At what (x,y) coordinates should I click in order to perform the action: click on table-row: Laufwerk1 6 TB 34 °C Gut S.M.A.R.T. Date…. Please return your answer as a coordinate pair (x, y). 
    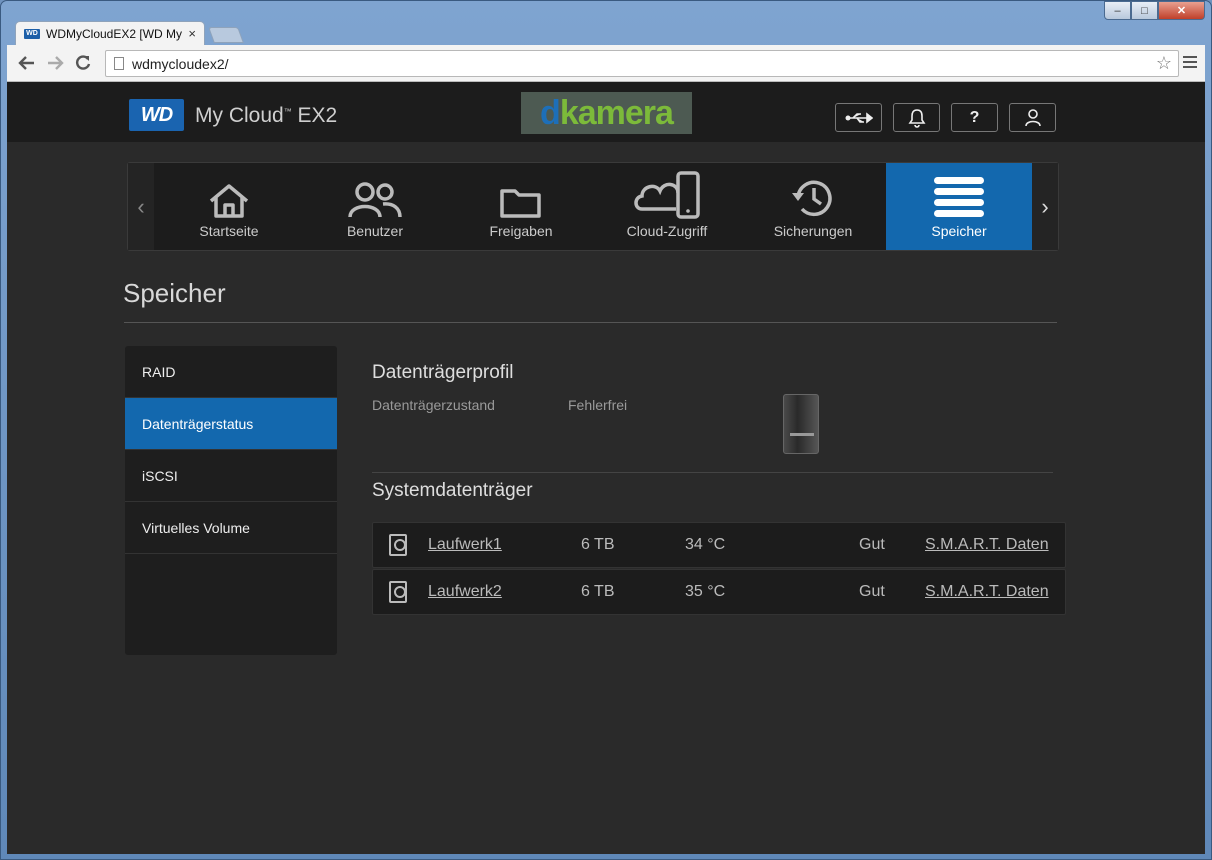
    Looking at the image, I should click on (719, 545).